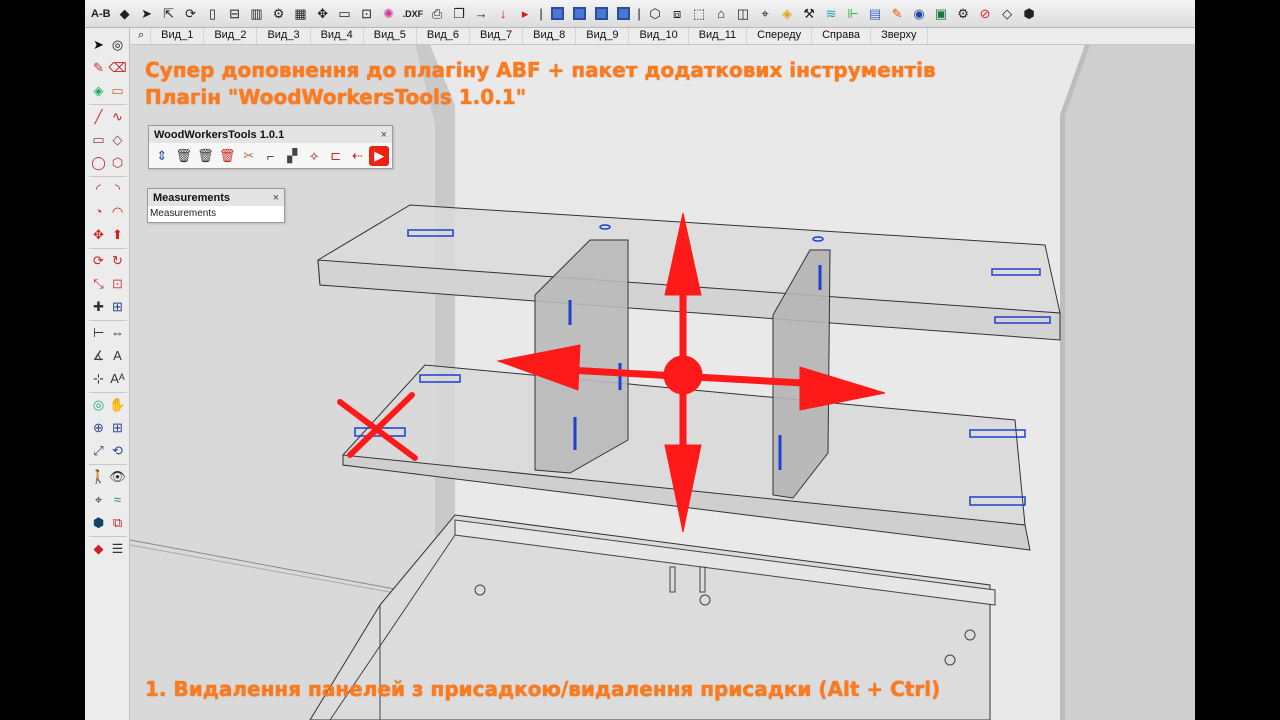 Image resolution: width=1280 pixels, height=720 pixels. I want to click on scene-search-icon: ⌕, so click(142, 36).